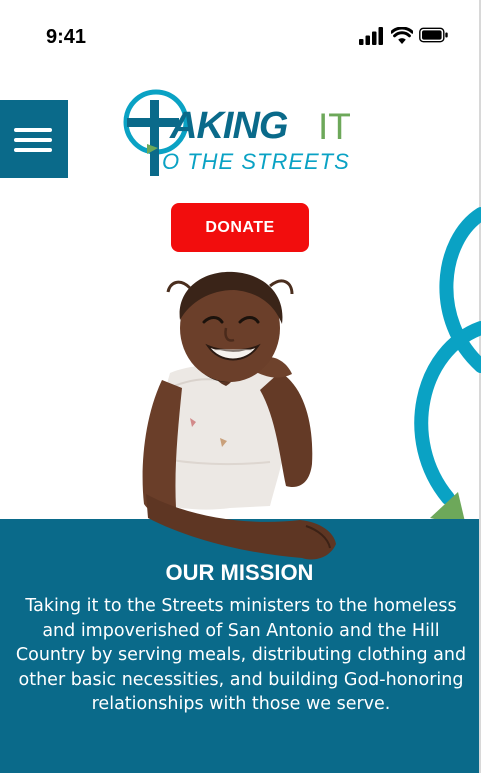 The width and height of the screenshot is (481, 773). Describe the element at coordinates (239, 572) in the screenshot. I see `mission-title: OUR MISSION` at that location.